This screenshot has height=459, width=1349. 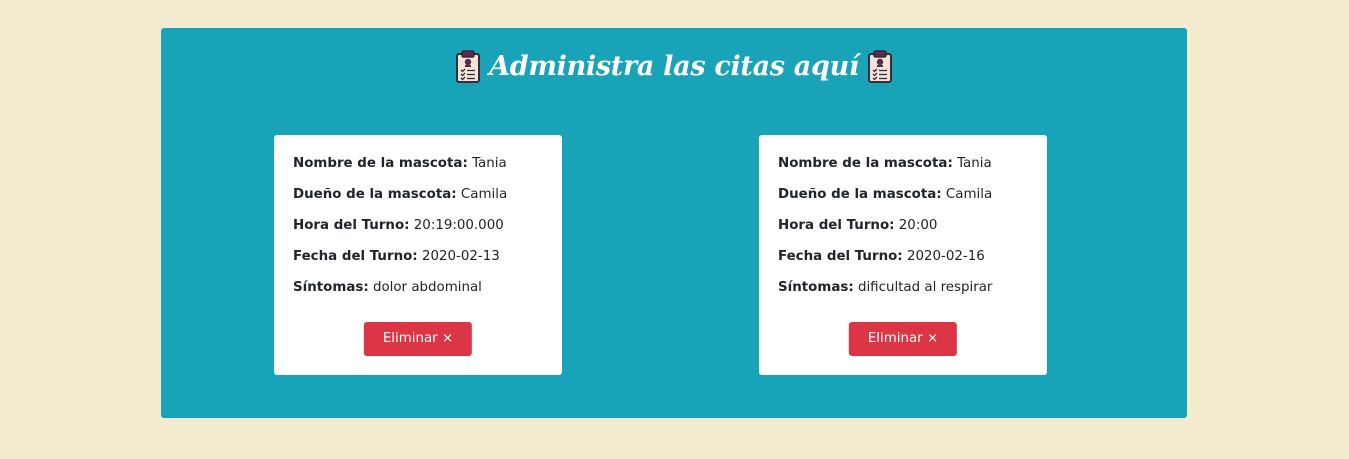 I want to click on field-value: dificultad al respirar, so click(x=925, y=287).